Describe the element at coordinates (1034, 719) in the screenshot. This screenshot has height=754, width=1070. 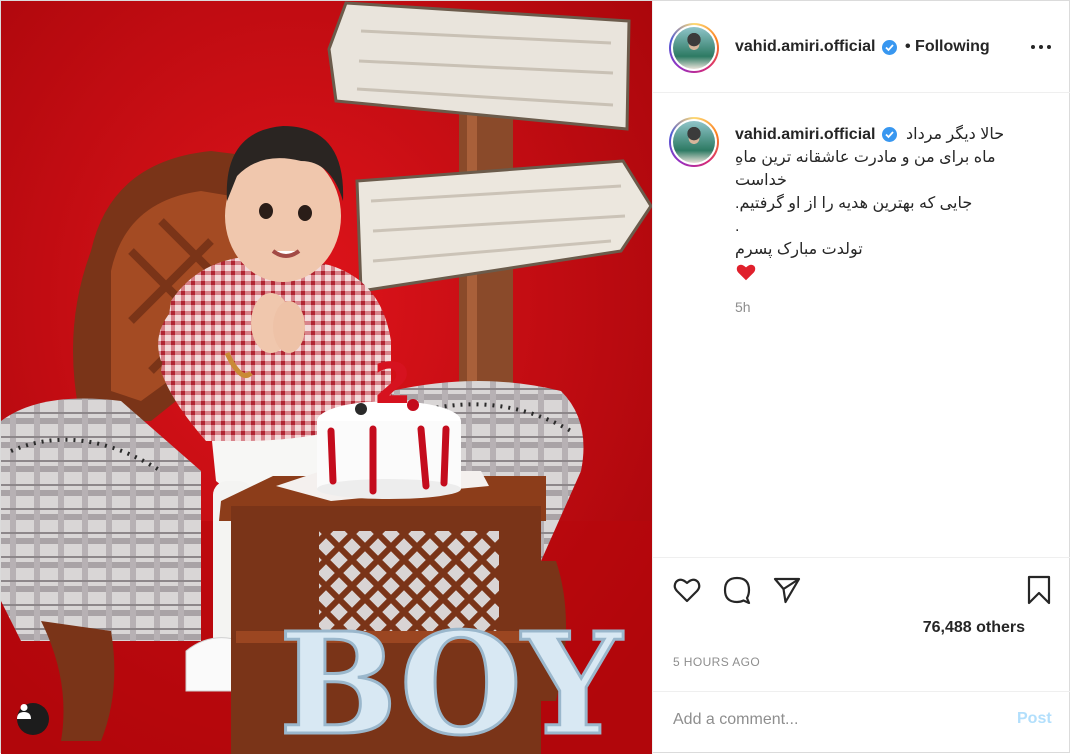
I see `post-comment-button: Post` at that location.